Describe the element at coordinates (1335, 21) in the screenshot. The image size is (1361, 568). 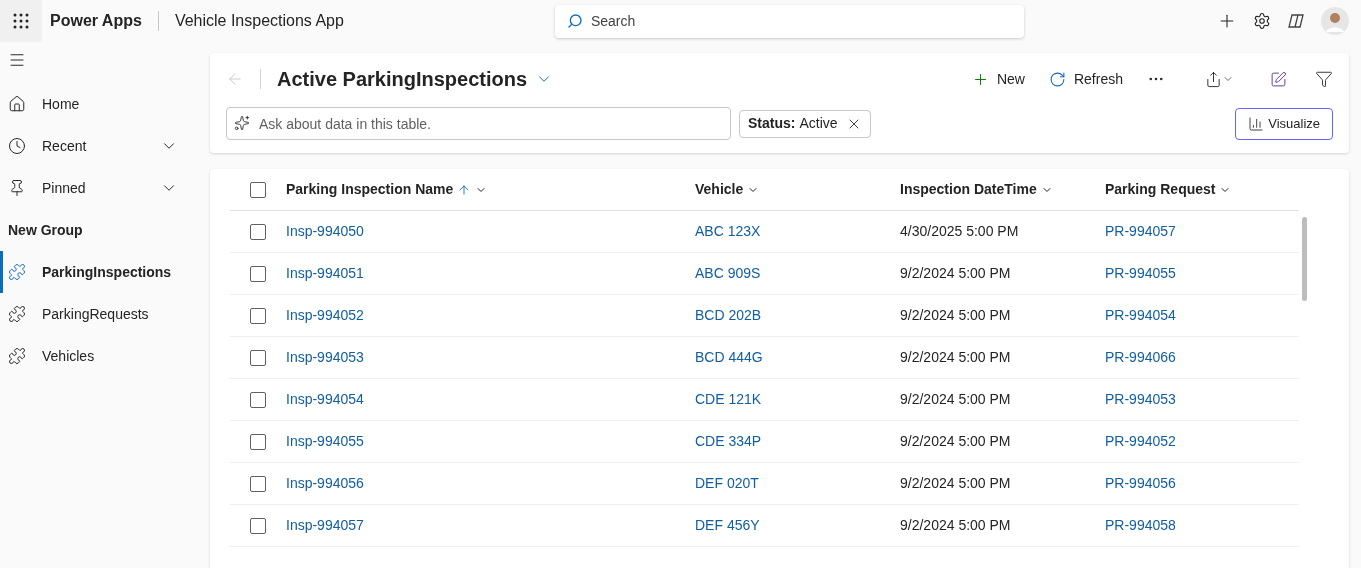
I see `avatar` at that location.